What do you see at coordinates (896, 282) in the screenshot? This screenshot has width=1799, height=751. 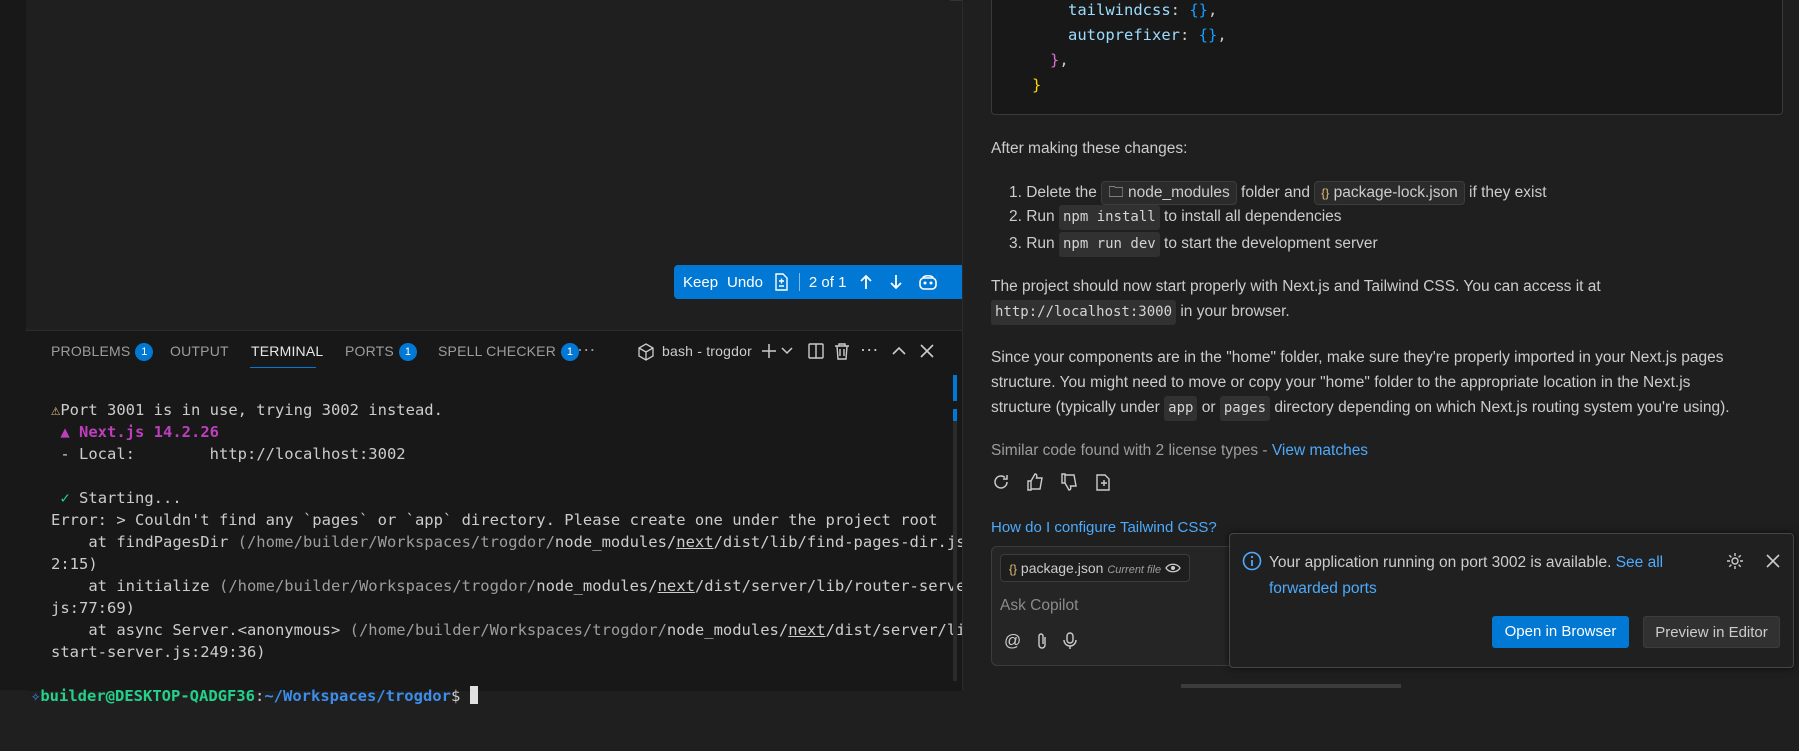 I see `arrow-down-icon` at bounding box center [896, 282].